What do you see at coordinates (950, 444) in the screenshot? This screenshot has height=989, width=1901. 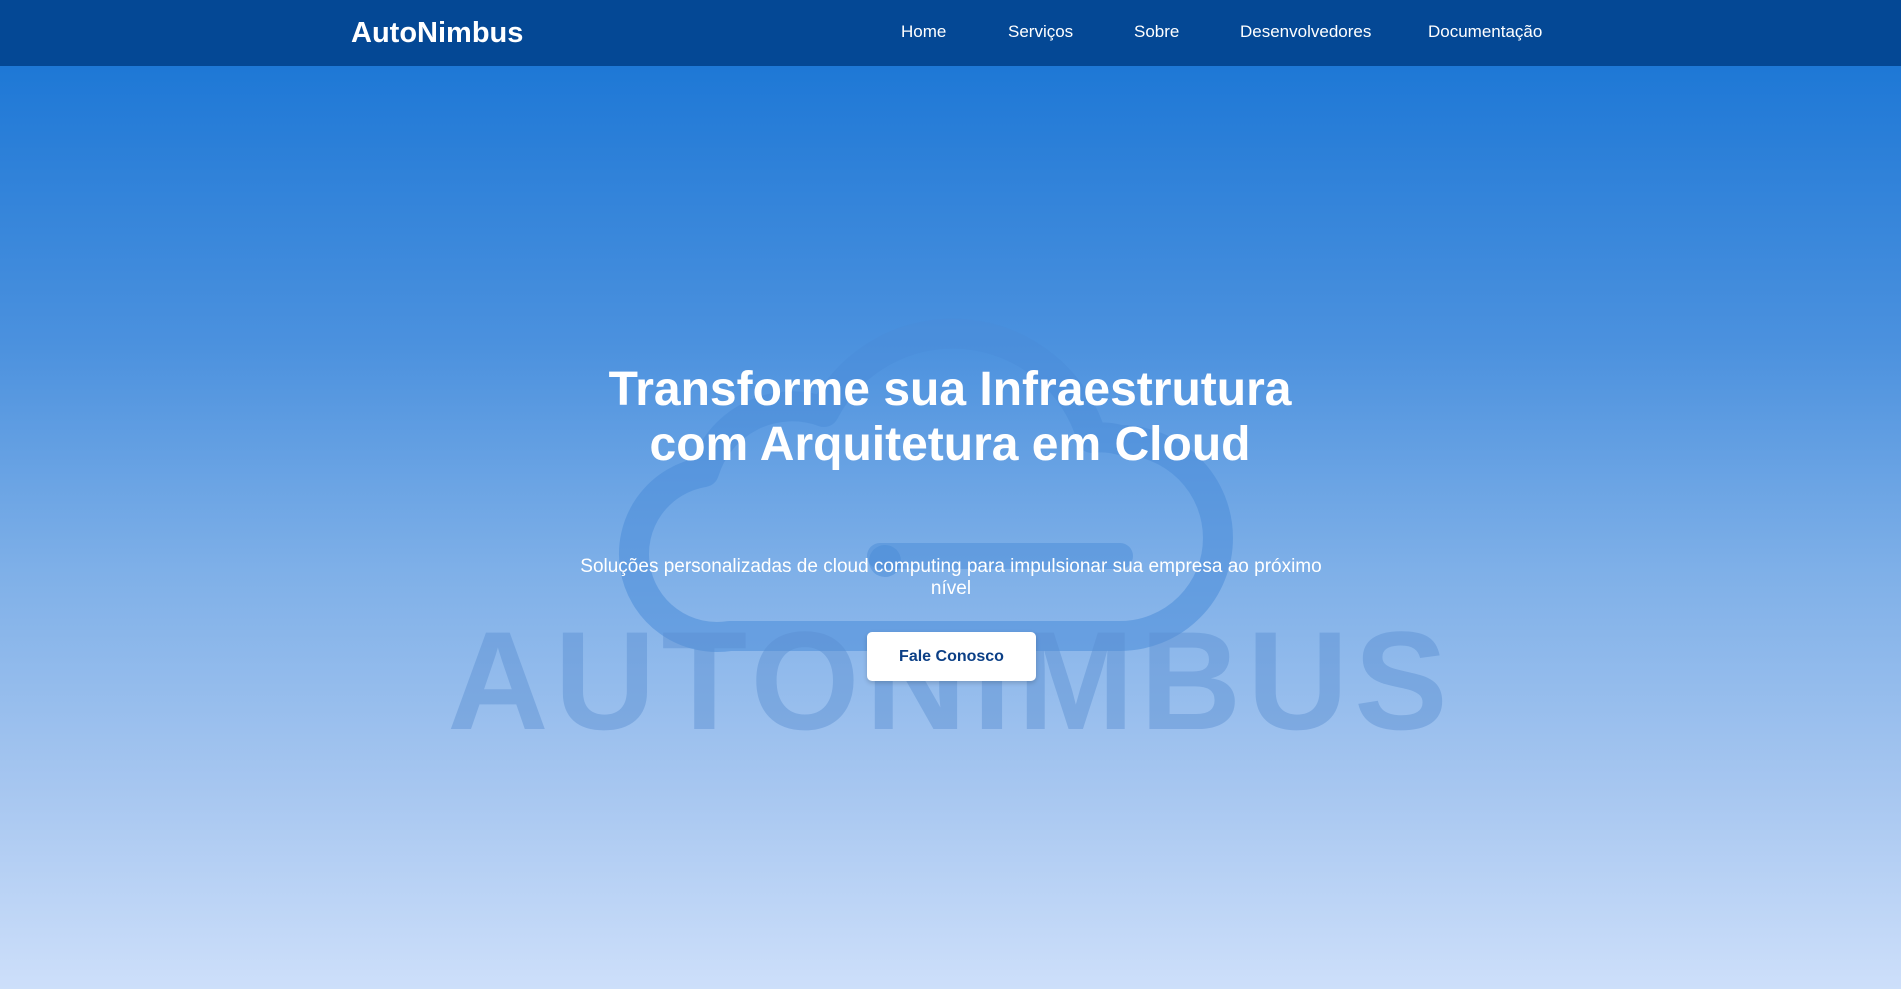 I see `hero-title-line-2: com Arquitetura em Cloud` at bounding box center [950, 444].